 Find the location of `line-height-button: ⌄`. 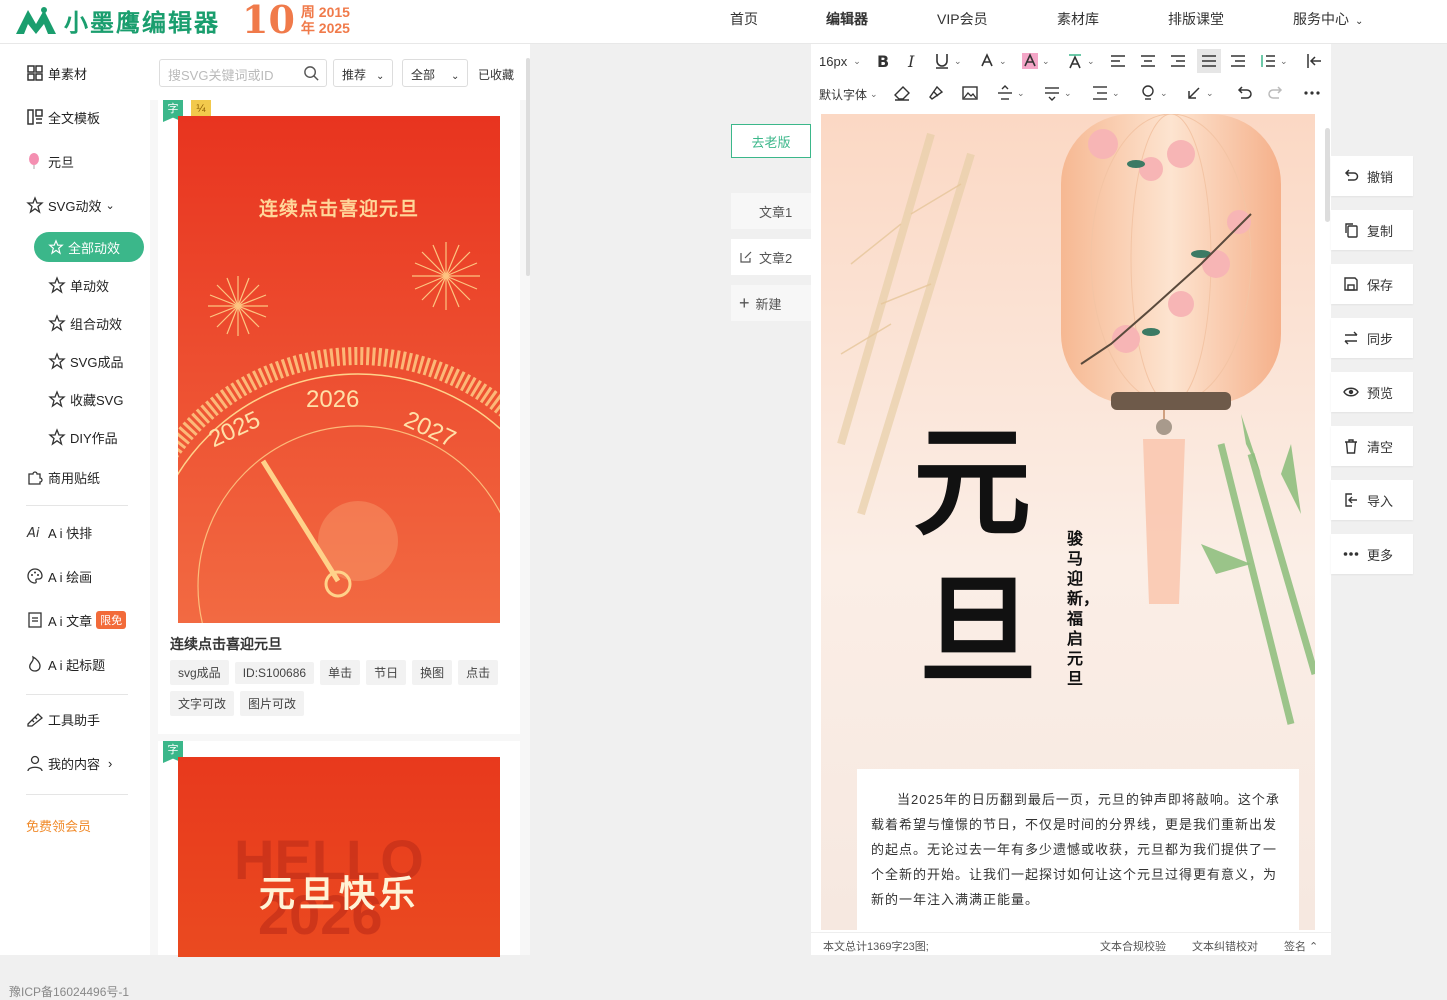

line-height-button: ⌄ is located at coordinates (1273, 61).